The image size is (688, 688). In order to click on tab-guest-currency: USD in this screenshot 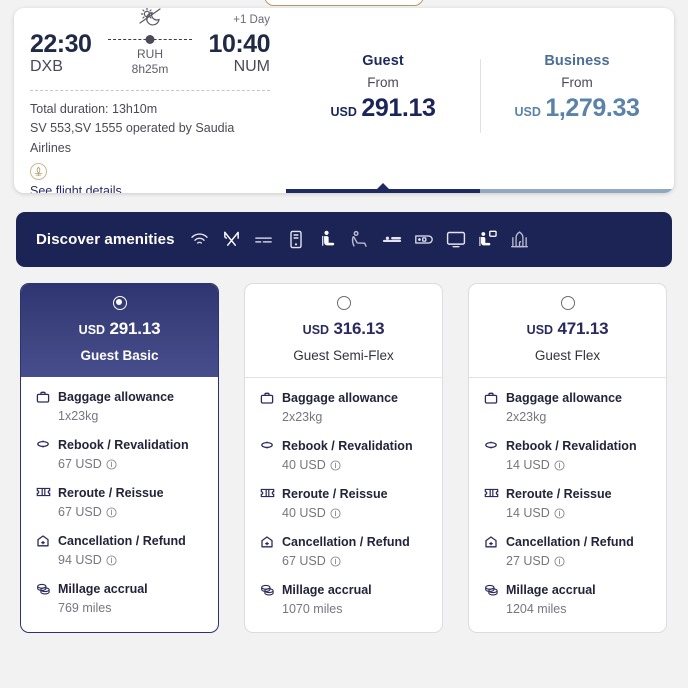, I will do `click(343, 112)`.